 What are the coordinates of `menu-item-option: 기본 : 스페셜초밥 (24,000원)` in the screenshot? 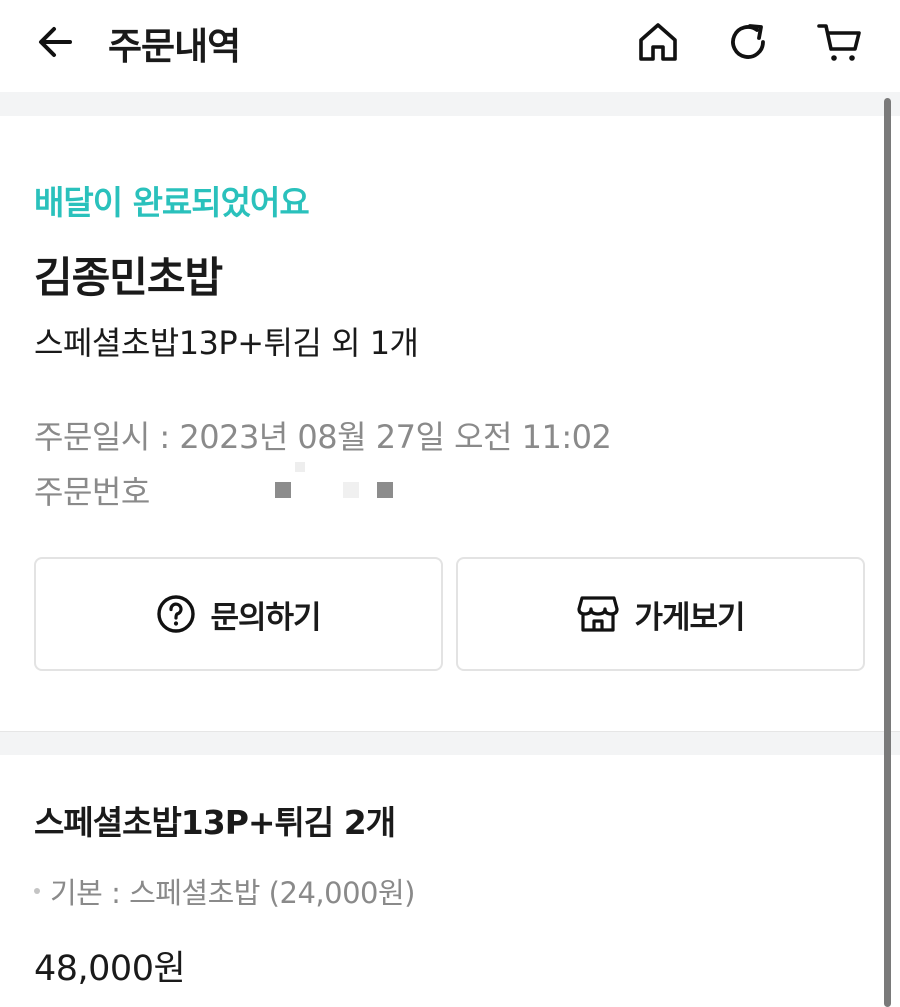 It's located at (224, 891).